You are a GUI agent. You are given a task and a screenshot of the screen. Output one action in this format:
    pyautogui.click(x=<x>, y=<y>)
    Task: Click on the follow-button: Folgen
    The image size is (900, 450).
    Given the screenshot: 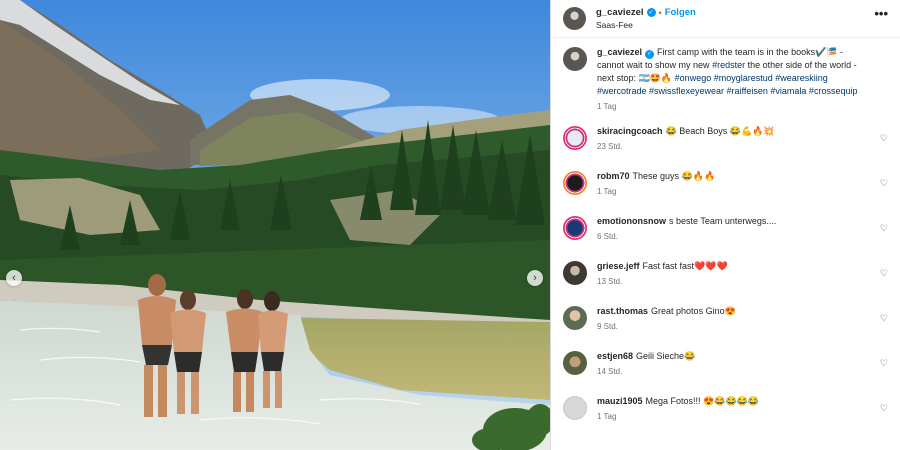 What is the action you would take?
    pyautogui.click(x=680, y=12)
    